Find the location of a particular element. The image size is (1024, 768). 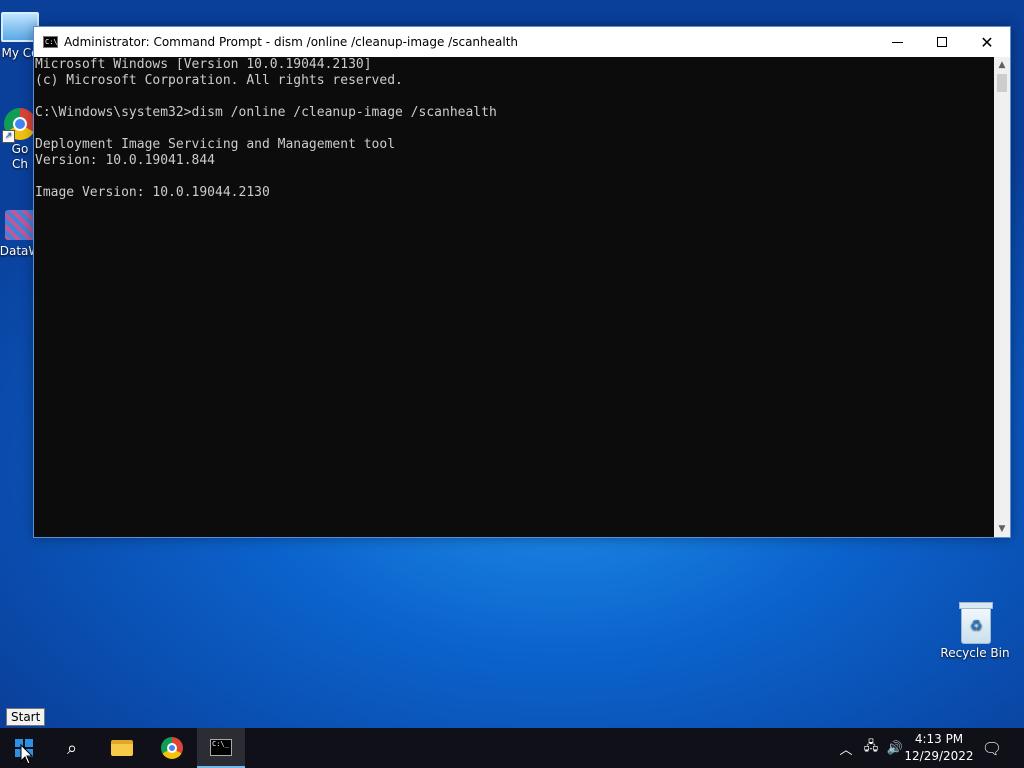

clock: 4:13 PM 12/29/2022 is located at coordinates (939, 748).